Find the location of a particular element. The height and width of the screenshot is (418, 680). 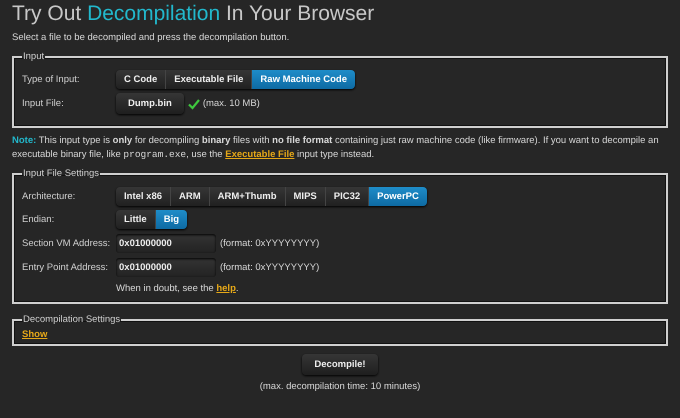

field-label: Input File: is located at coordinates (43, 103).